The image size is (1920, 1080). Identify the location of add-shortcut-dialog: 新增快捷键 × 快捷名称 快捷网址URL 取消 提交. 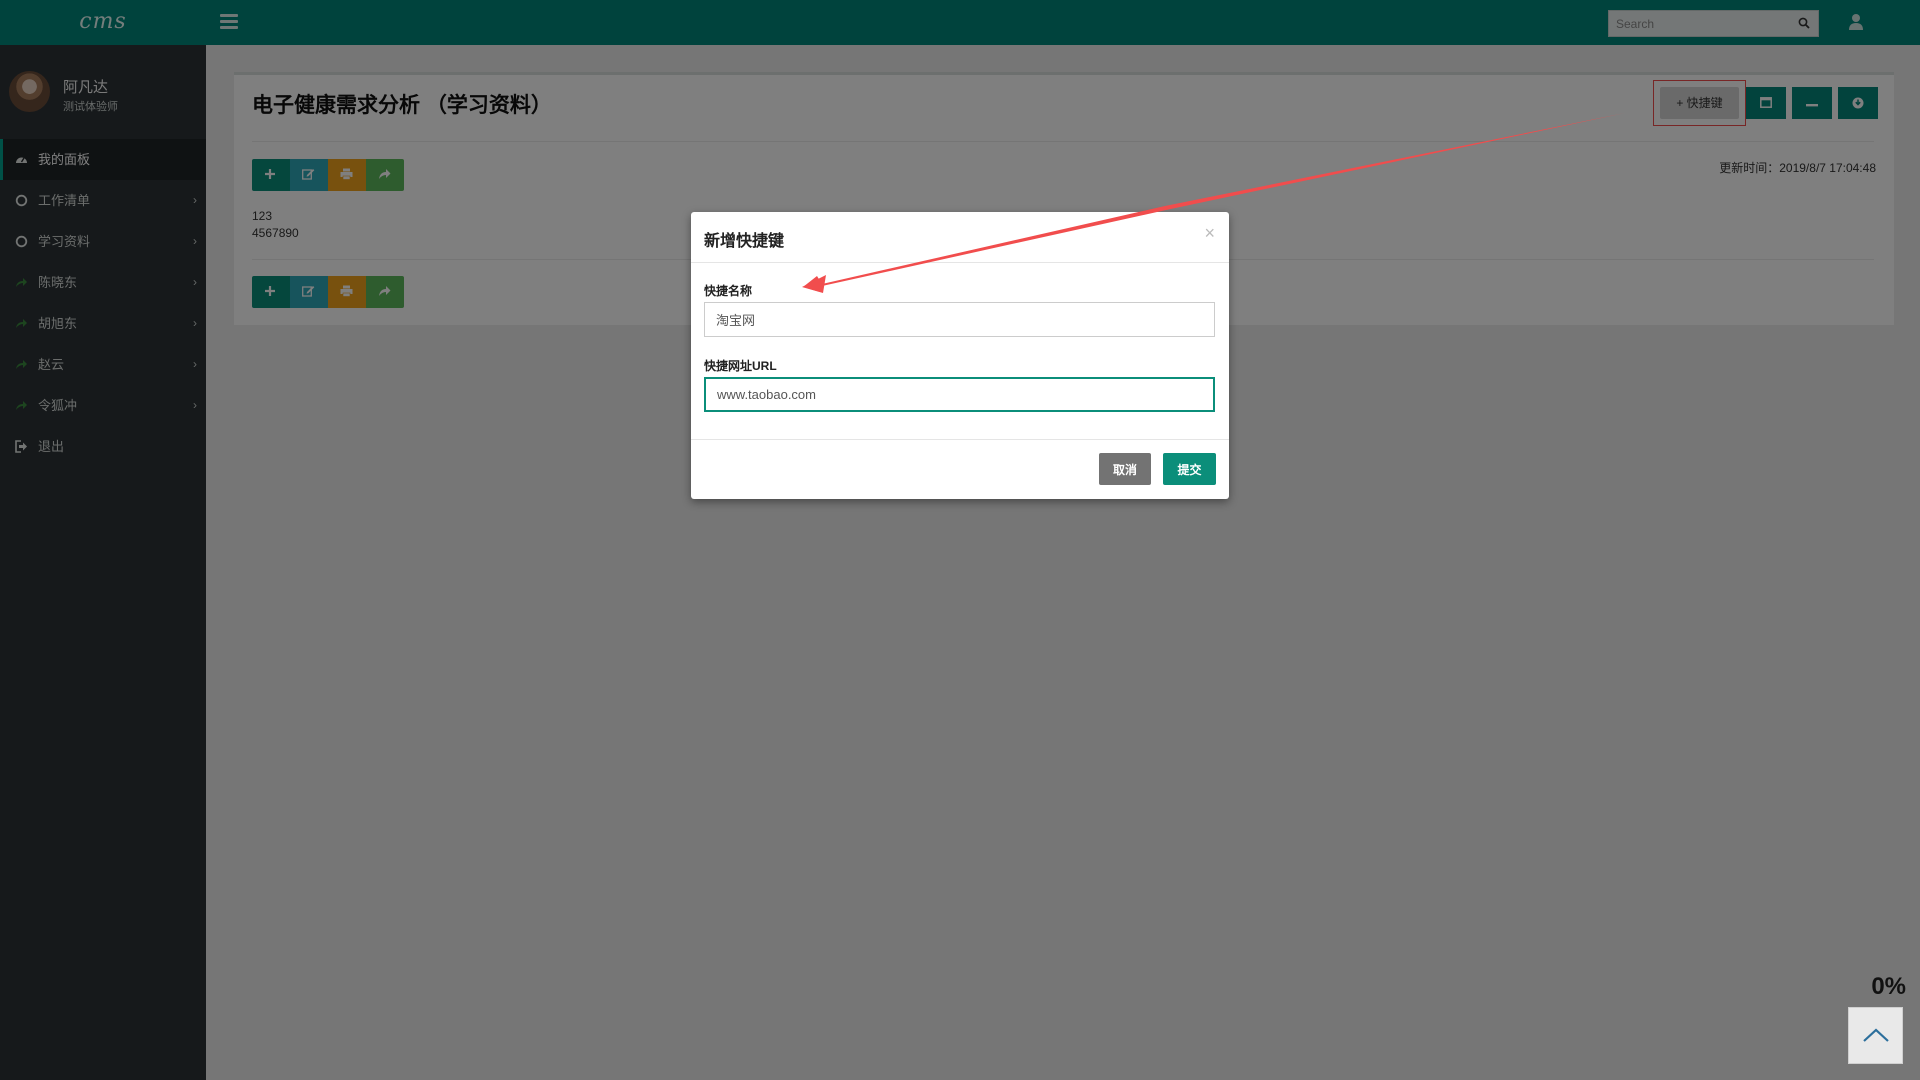
(960, 355).